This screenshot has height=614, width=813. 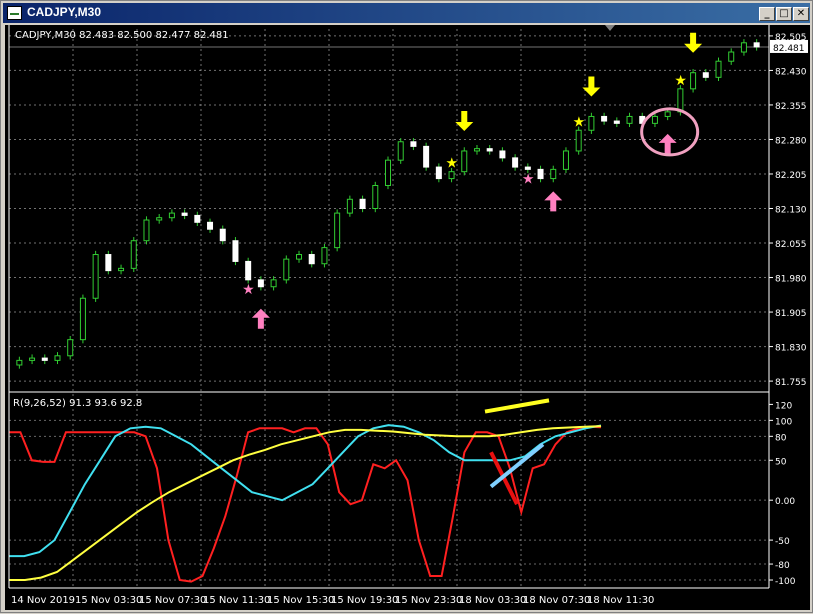 What do you see at coordinates (785, 582) in the screenshot?
I see `oscillator-tick-label: -100` at bounding box center [785, 582].